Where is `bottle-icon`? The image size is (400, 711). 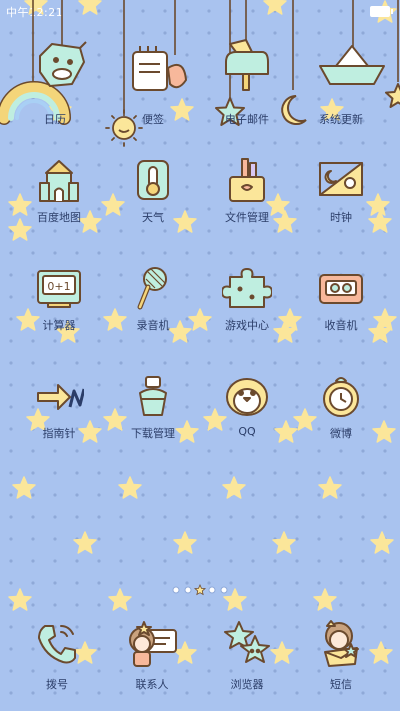 bottle-icon is located at coordinates (153, 396).